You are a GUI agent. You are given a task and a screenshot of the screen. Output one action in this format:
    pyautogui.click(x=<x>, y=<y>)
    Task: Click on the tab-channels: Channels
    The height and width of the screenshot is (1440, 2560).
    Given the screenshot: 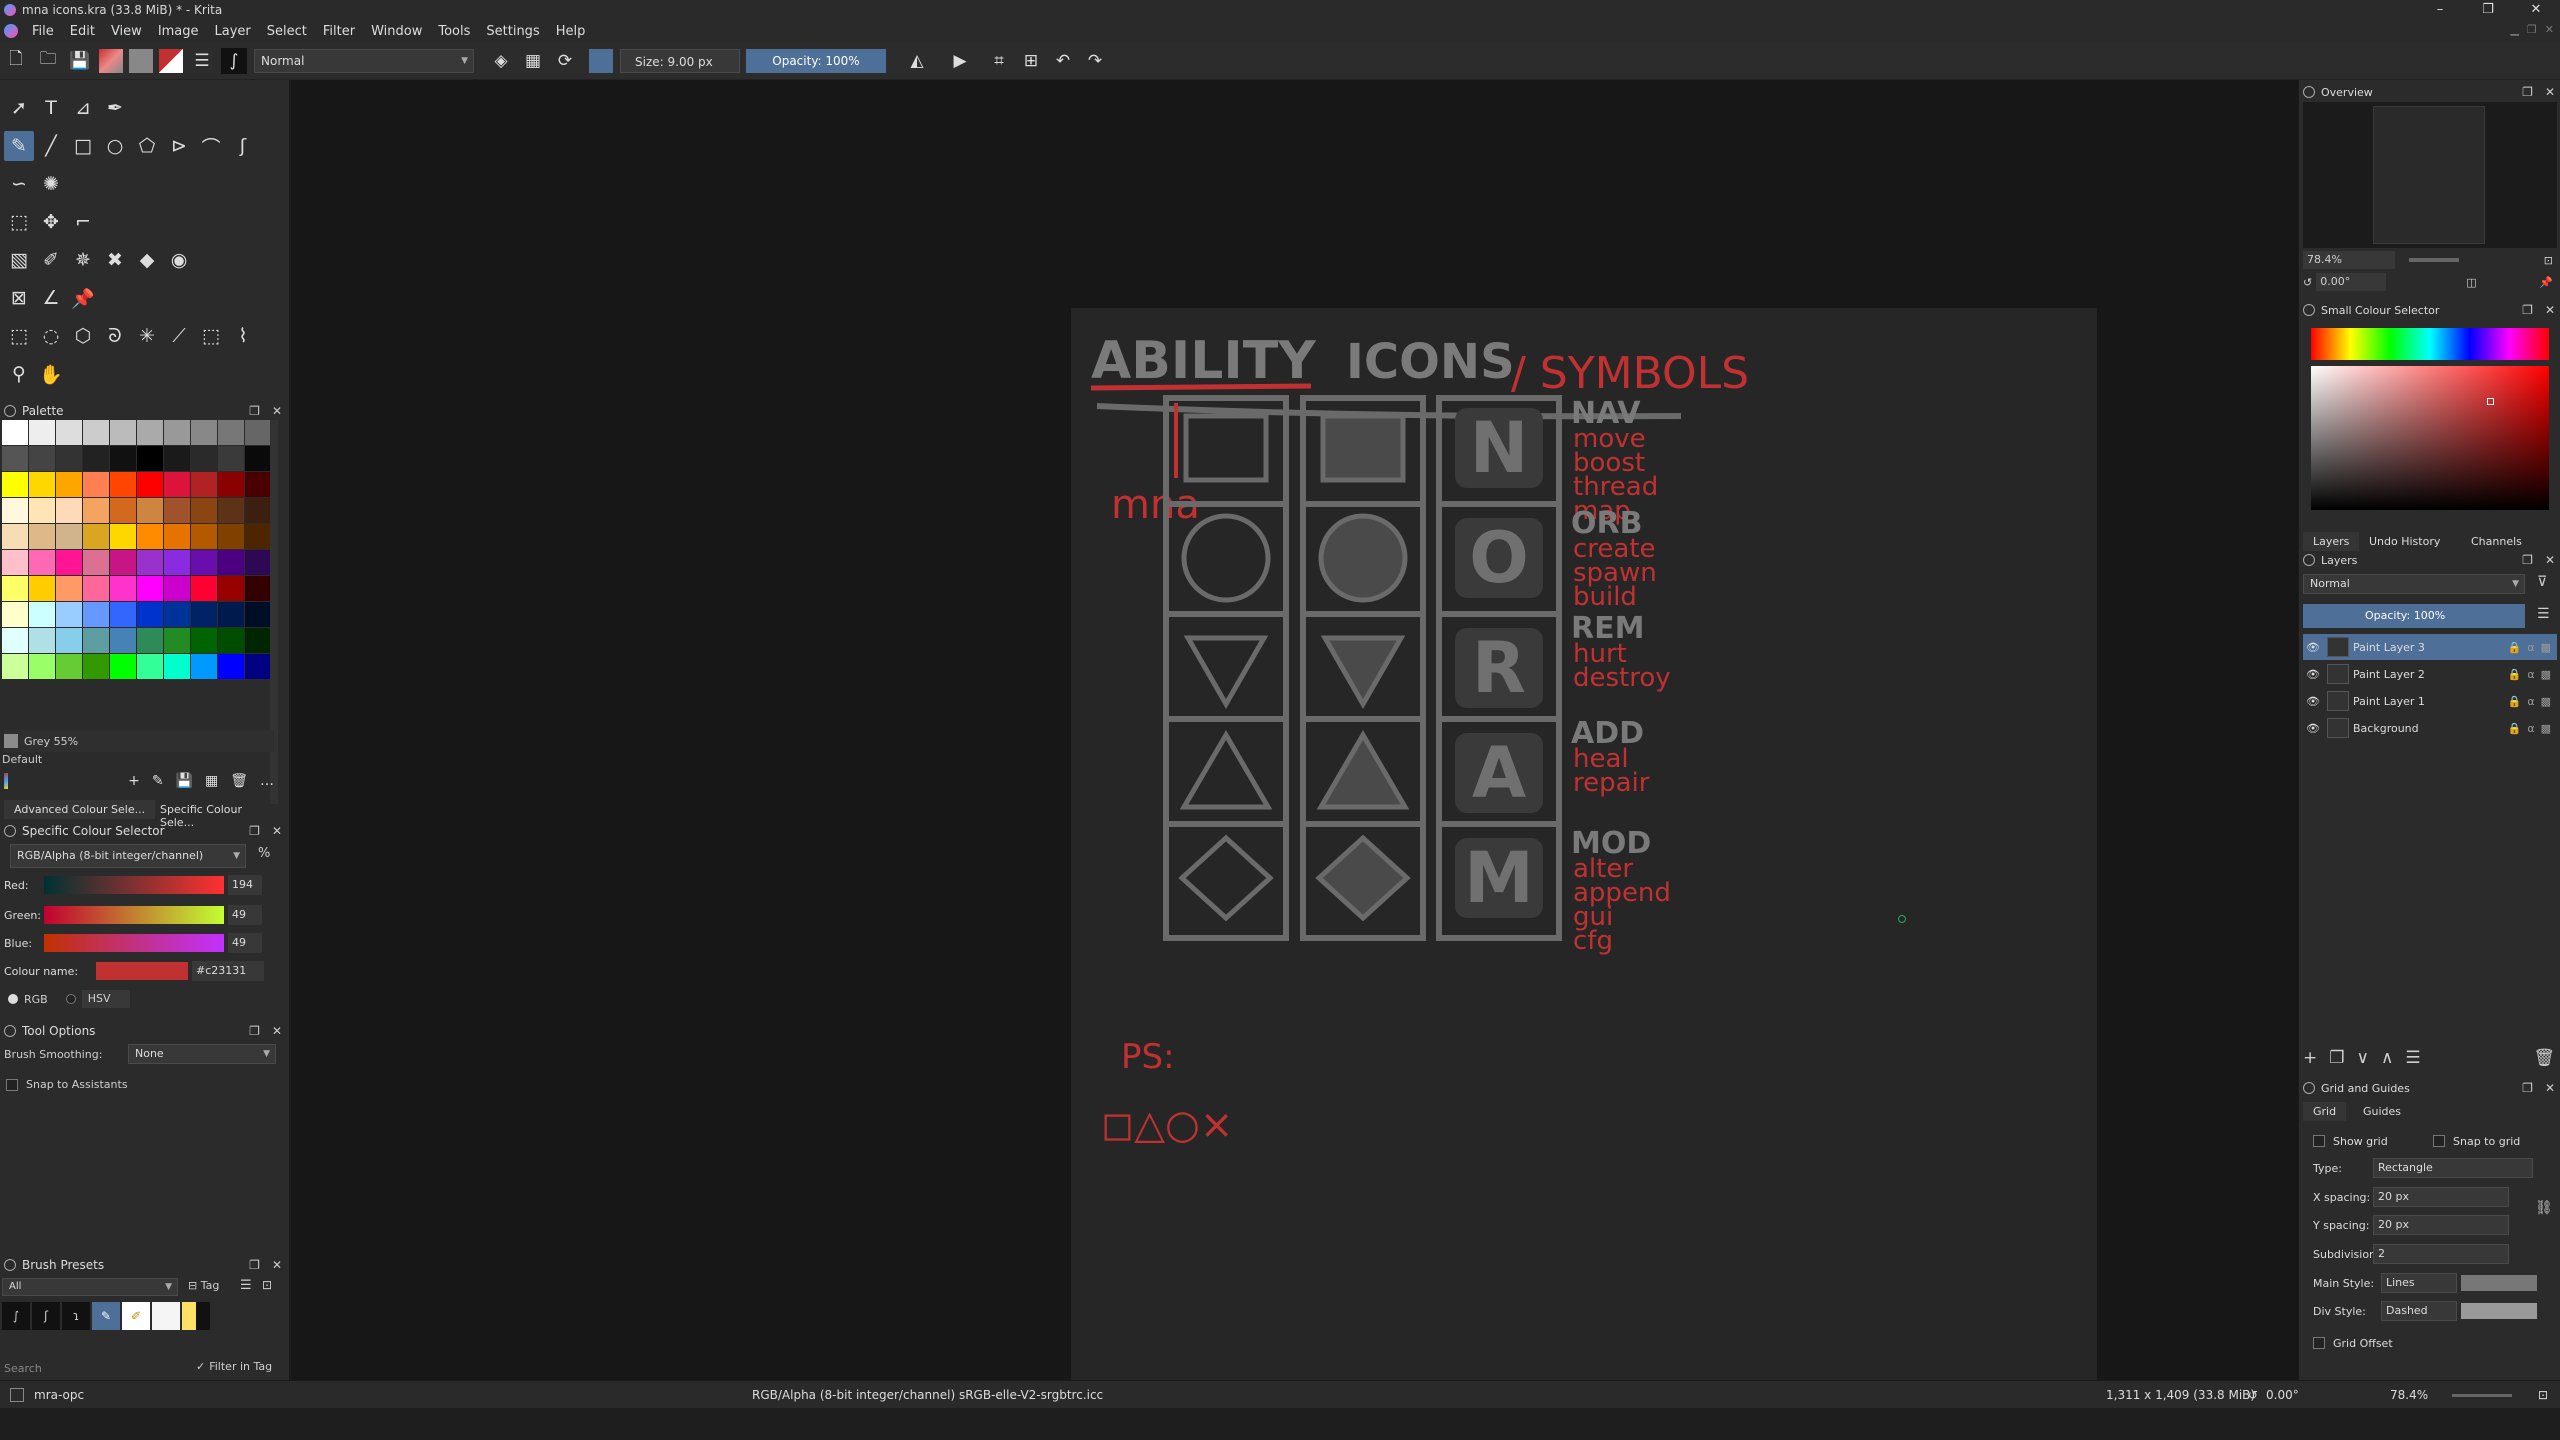 What is the action you would take?
    pyautogui.click(x=2496, y=541)
    